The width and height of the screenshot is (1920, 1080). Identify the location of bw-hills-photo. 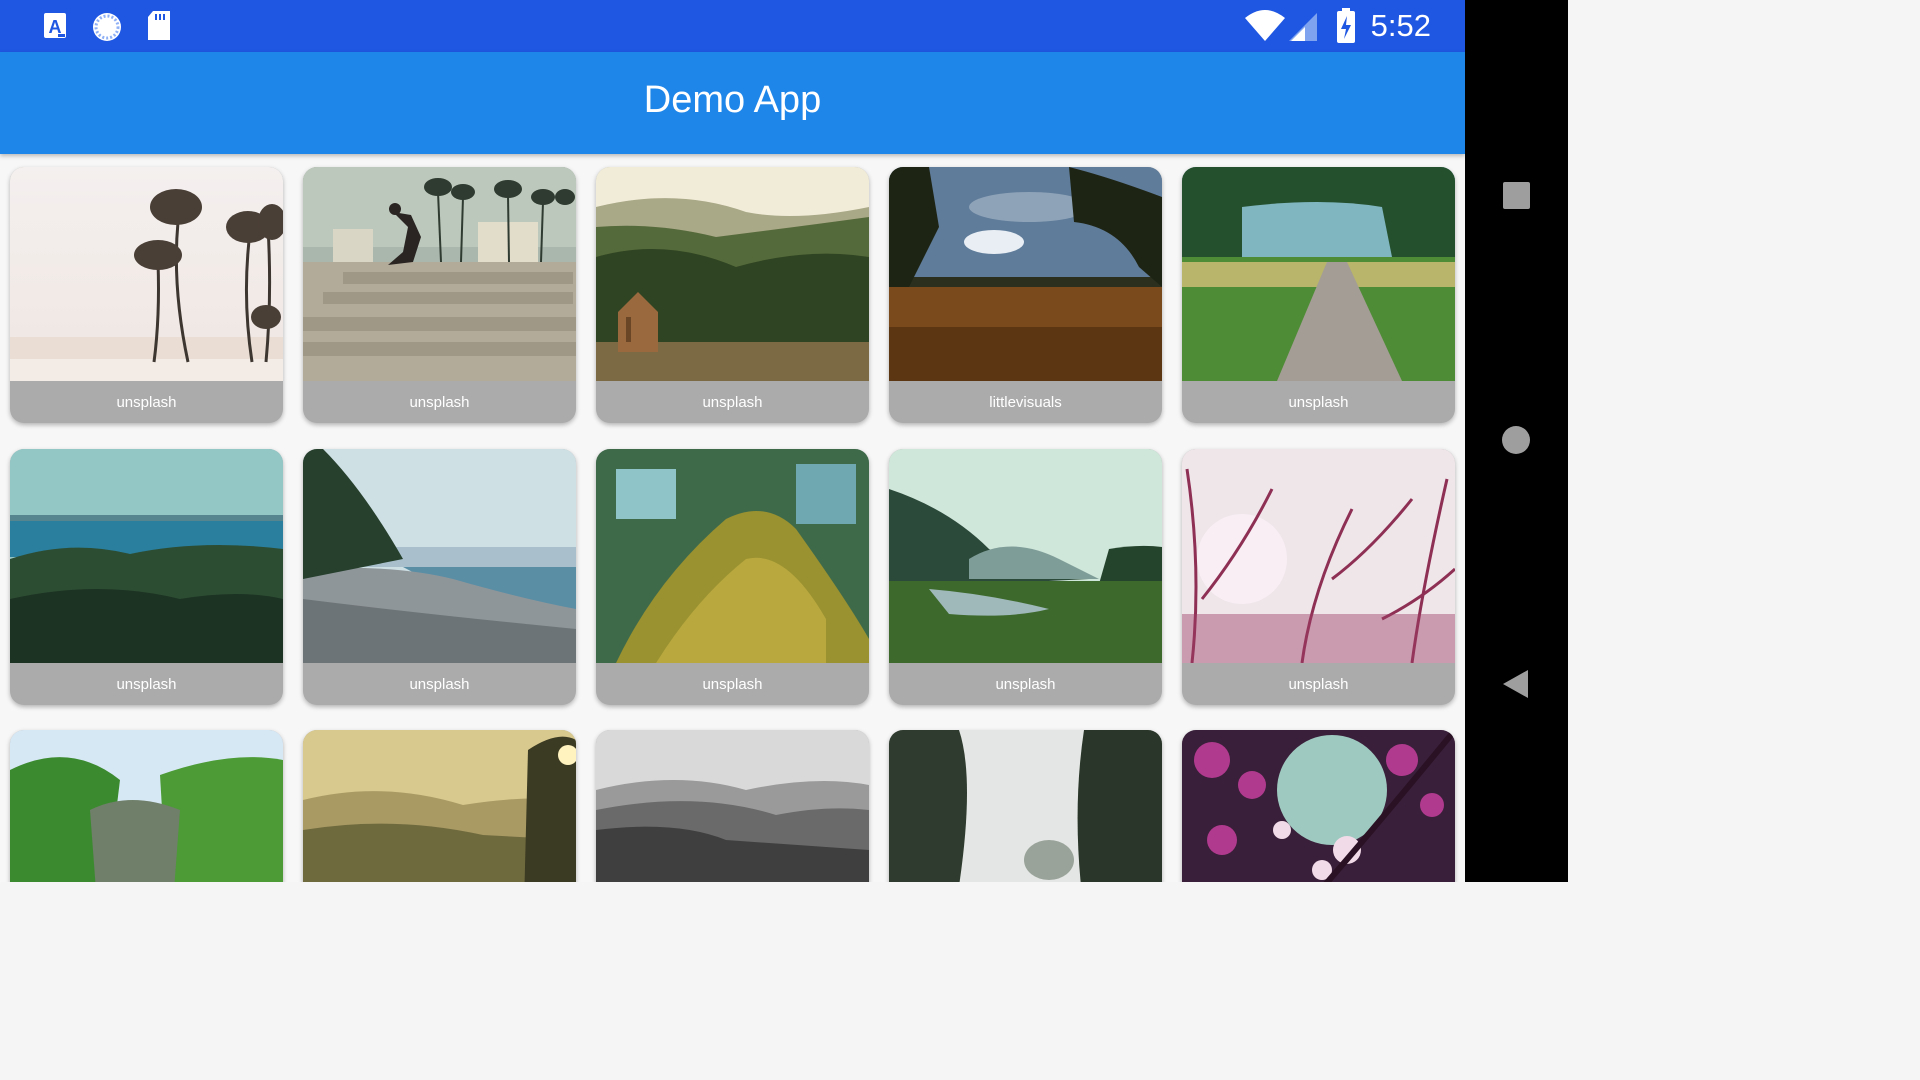
(732, 806).